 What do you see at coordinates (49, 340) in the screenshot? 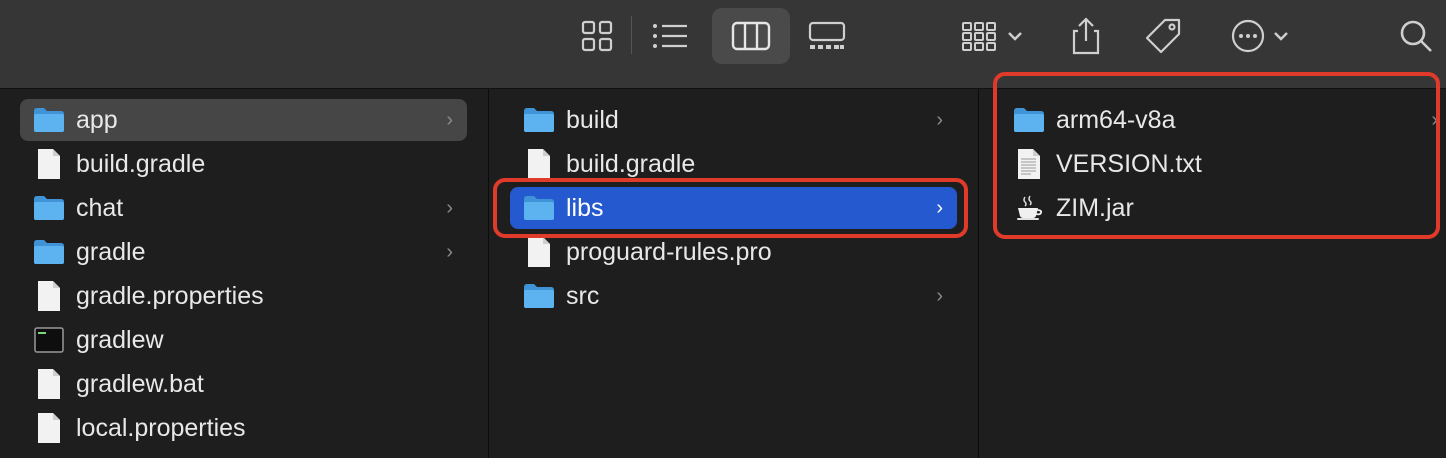
I see `terminal-executable-icon` at bounding box center [49, 340].